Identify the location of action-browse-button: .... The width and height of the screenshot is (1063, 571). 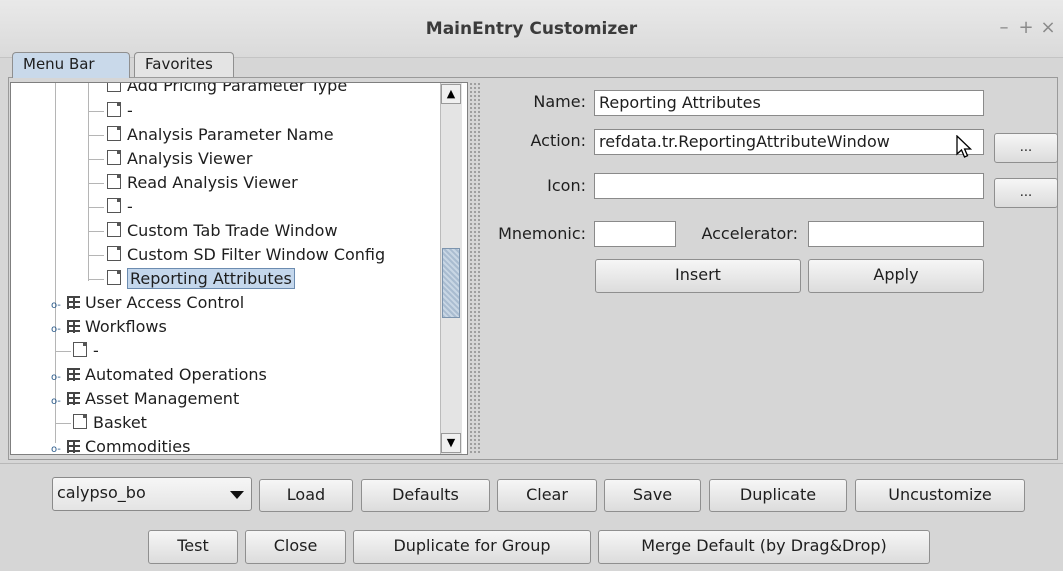
(1026, 148).